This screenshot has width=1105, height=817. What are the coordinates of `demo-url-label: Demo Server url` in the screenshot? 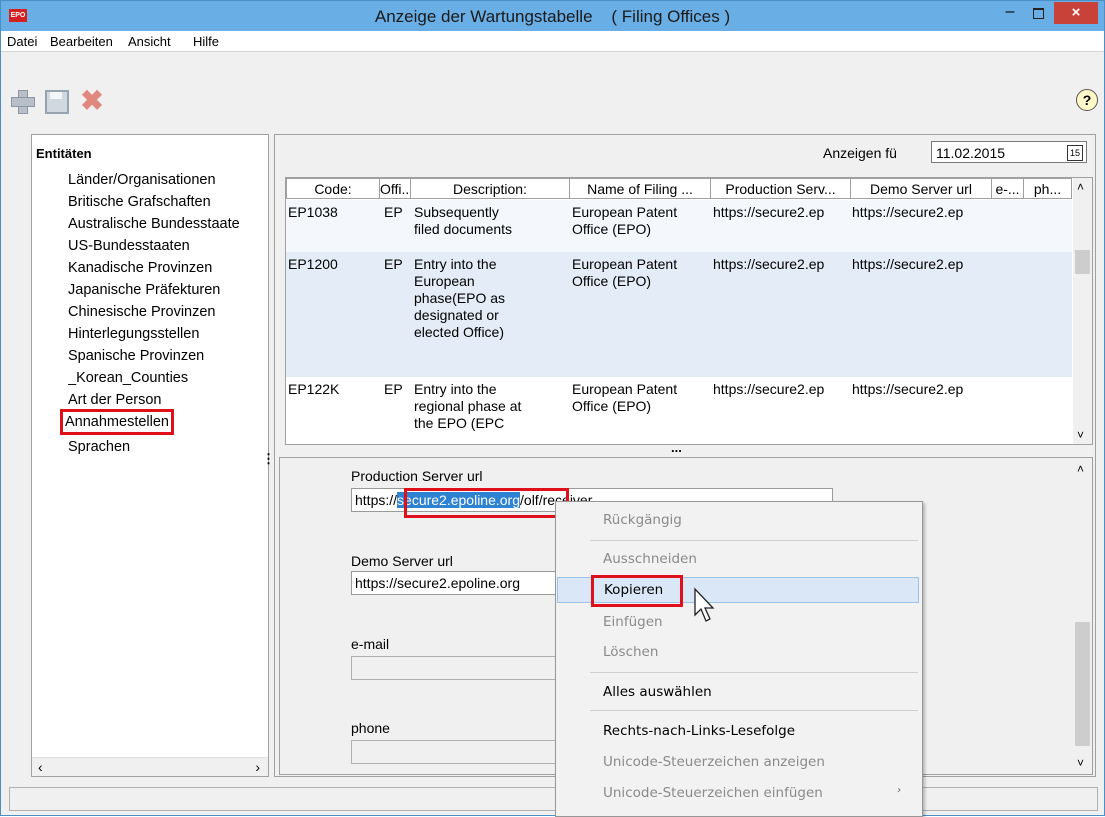 It's located at (402, 561).